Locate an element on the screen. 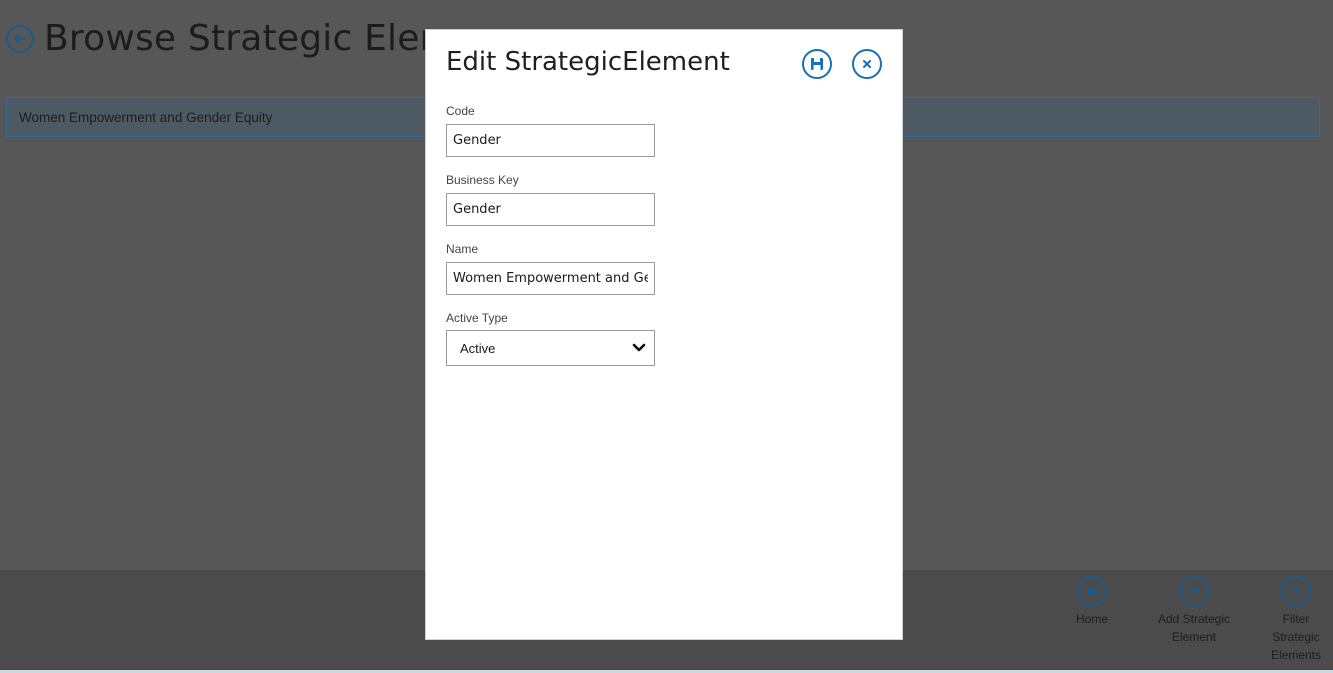 The width and height of the screenshot is (1333, 673). active-type-select: Active is located at coordinates (550, 348).